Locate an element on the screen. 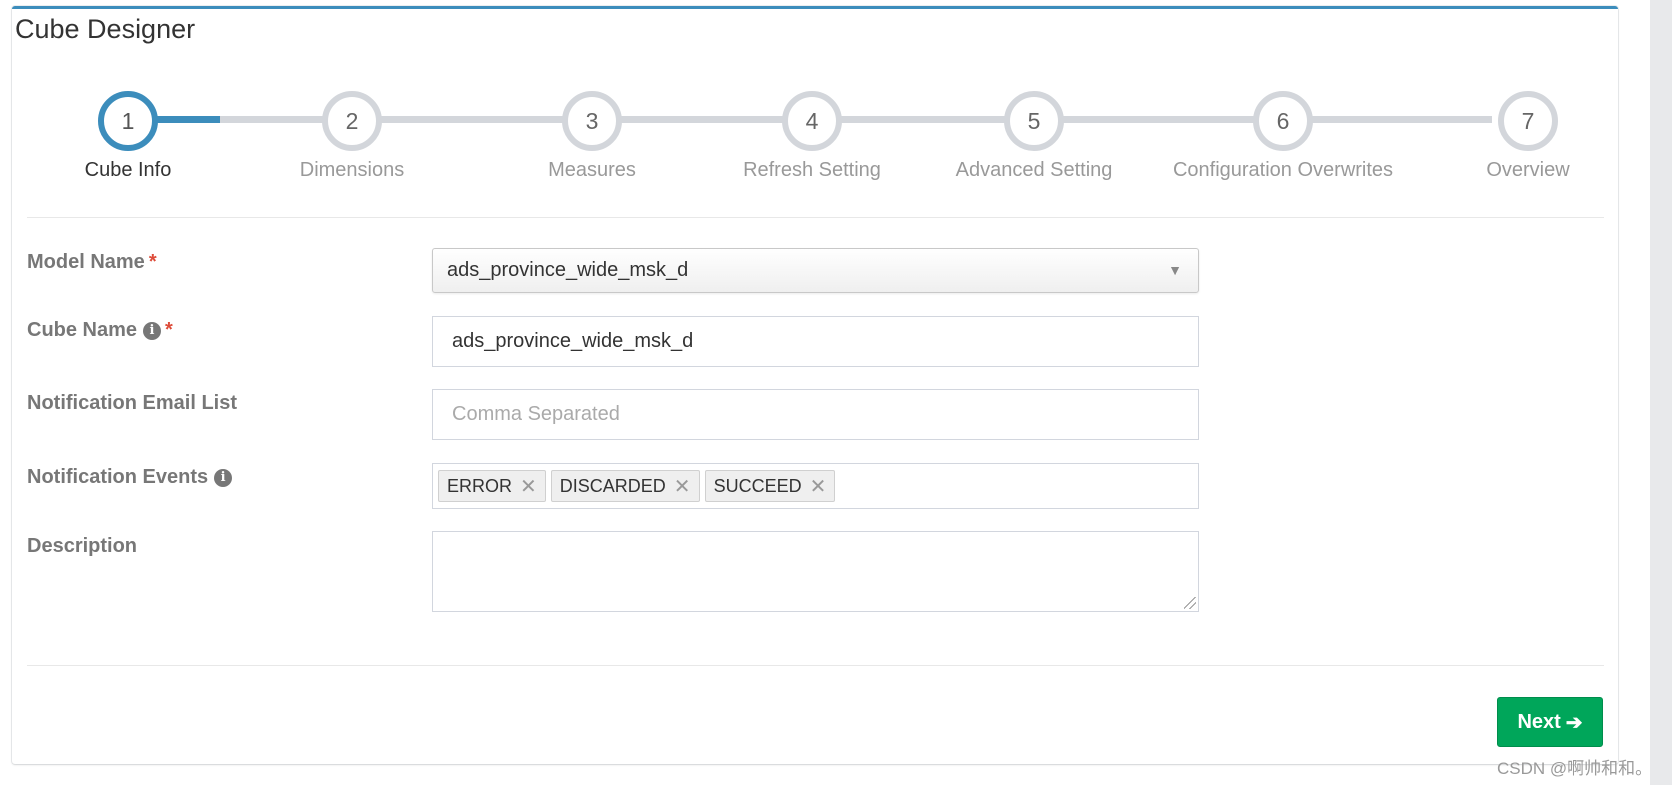  step-number-circle: 4 is located at coordinates (812, 121).